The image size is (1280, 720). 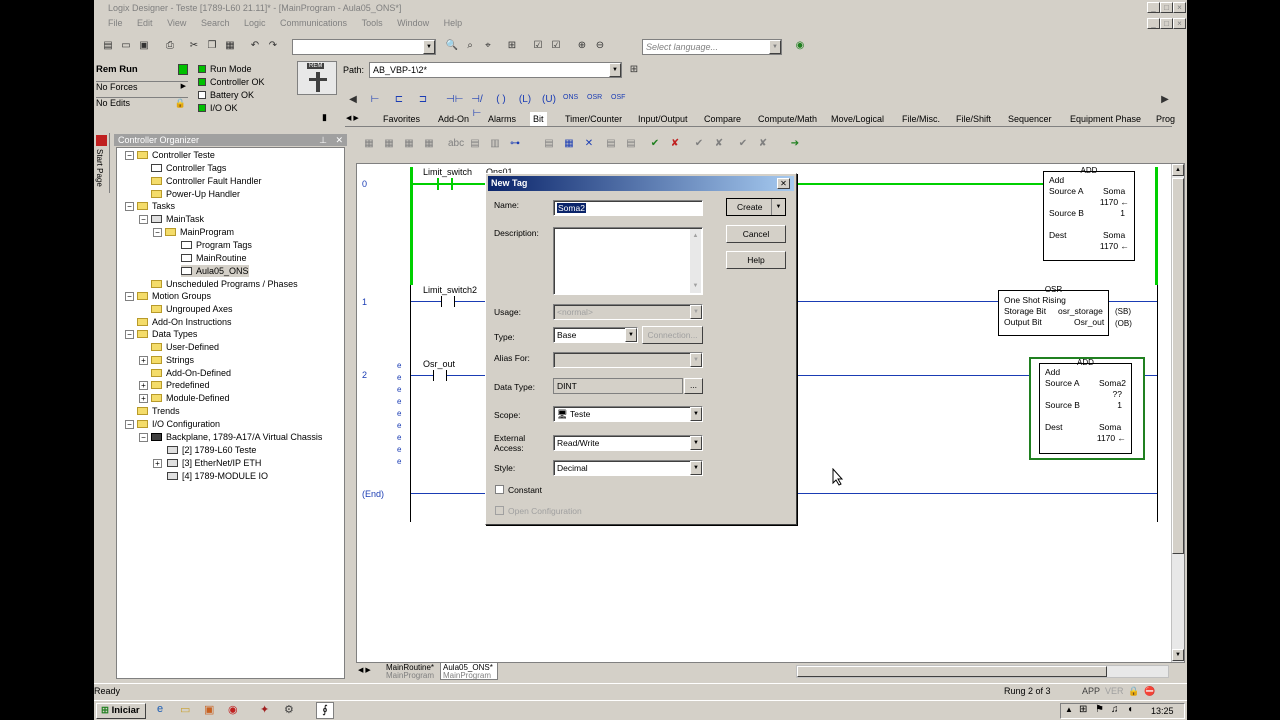 I want to click on tab-mainroutine: MainRoutine* MainProgram, so click(x=412, y=671).